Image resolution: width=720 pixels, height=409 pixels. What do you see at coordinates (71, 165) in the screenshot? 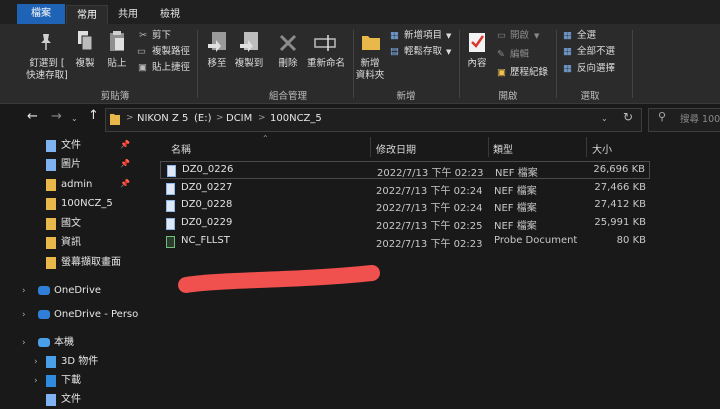
I see `nav-item-quick-1: 圖片` at bounding box center [71, 165].